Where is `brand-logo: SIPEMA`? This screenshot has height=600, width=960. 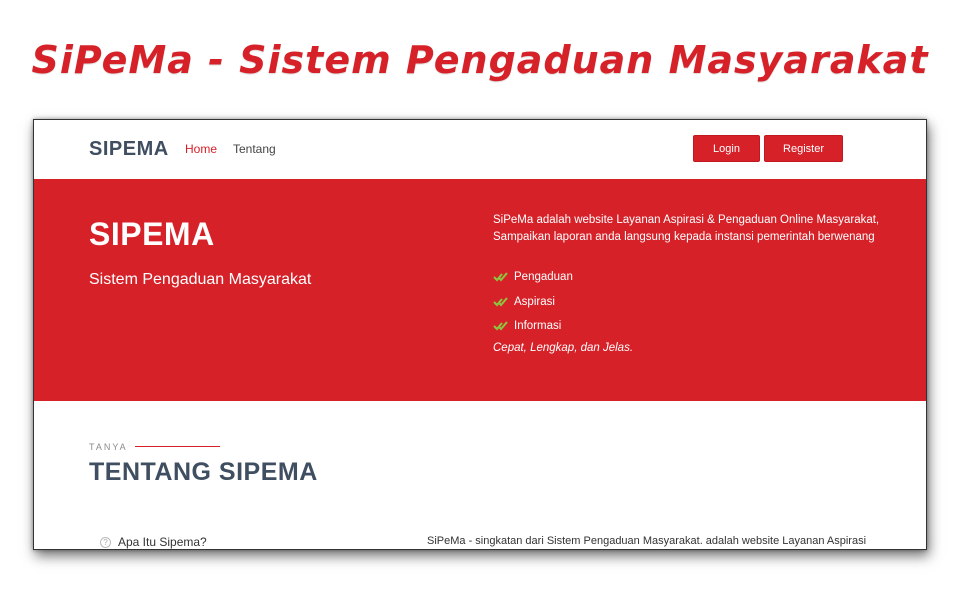 brand-logo: SIPEMA is located at coordinates (129, 149).